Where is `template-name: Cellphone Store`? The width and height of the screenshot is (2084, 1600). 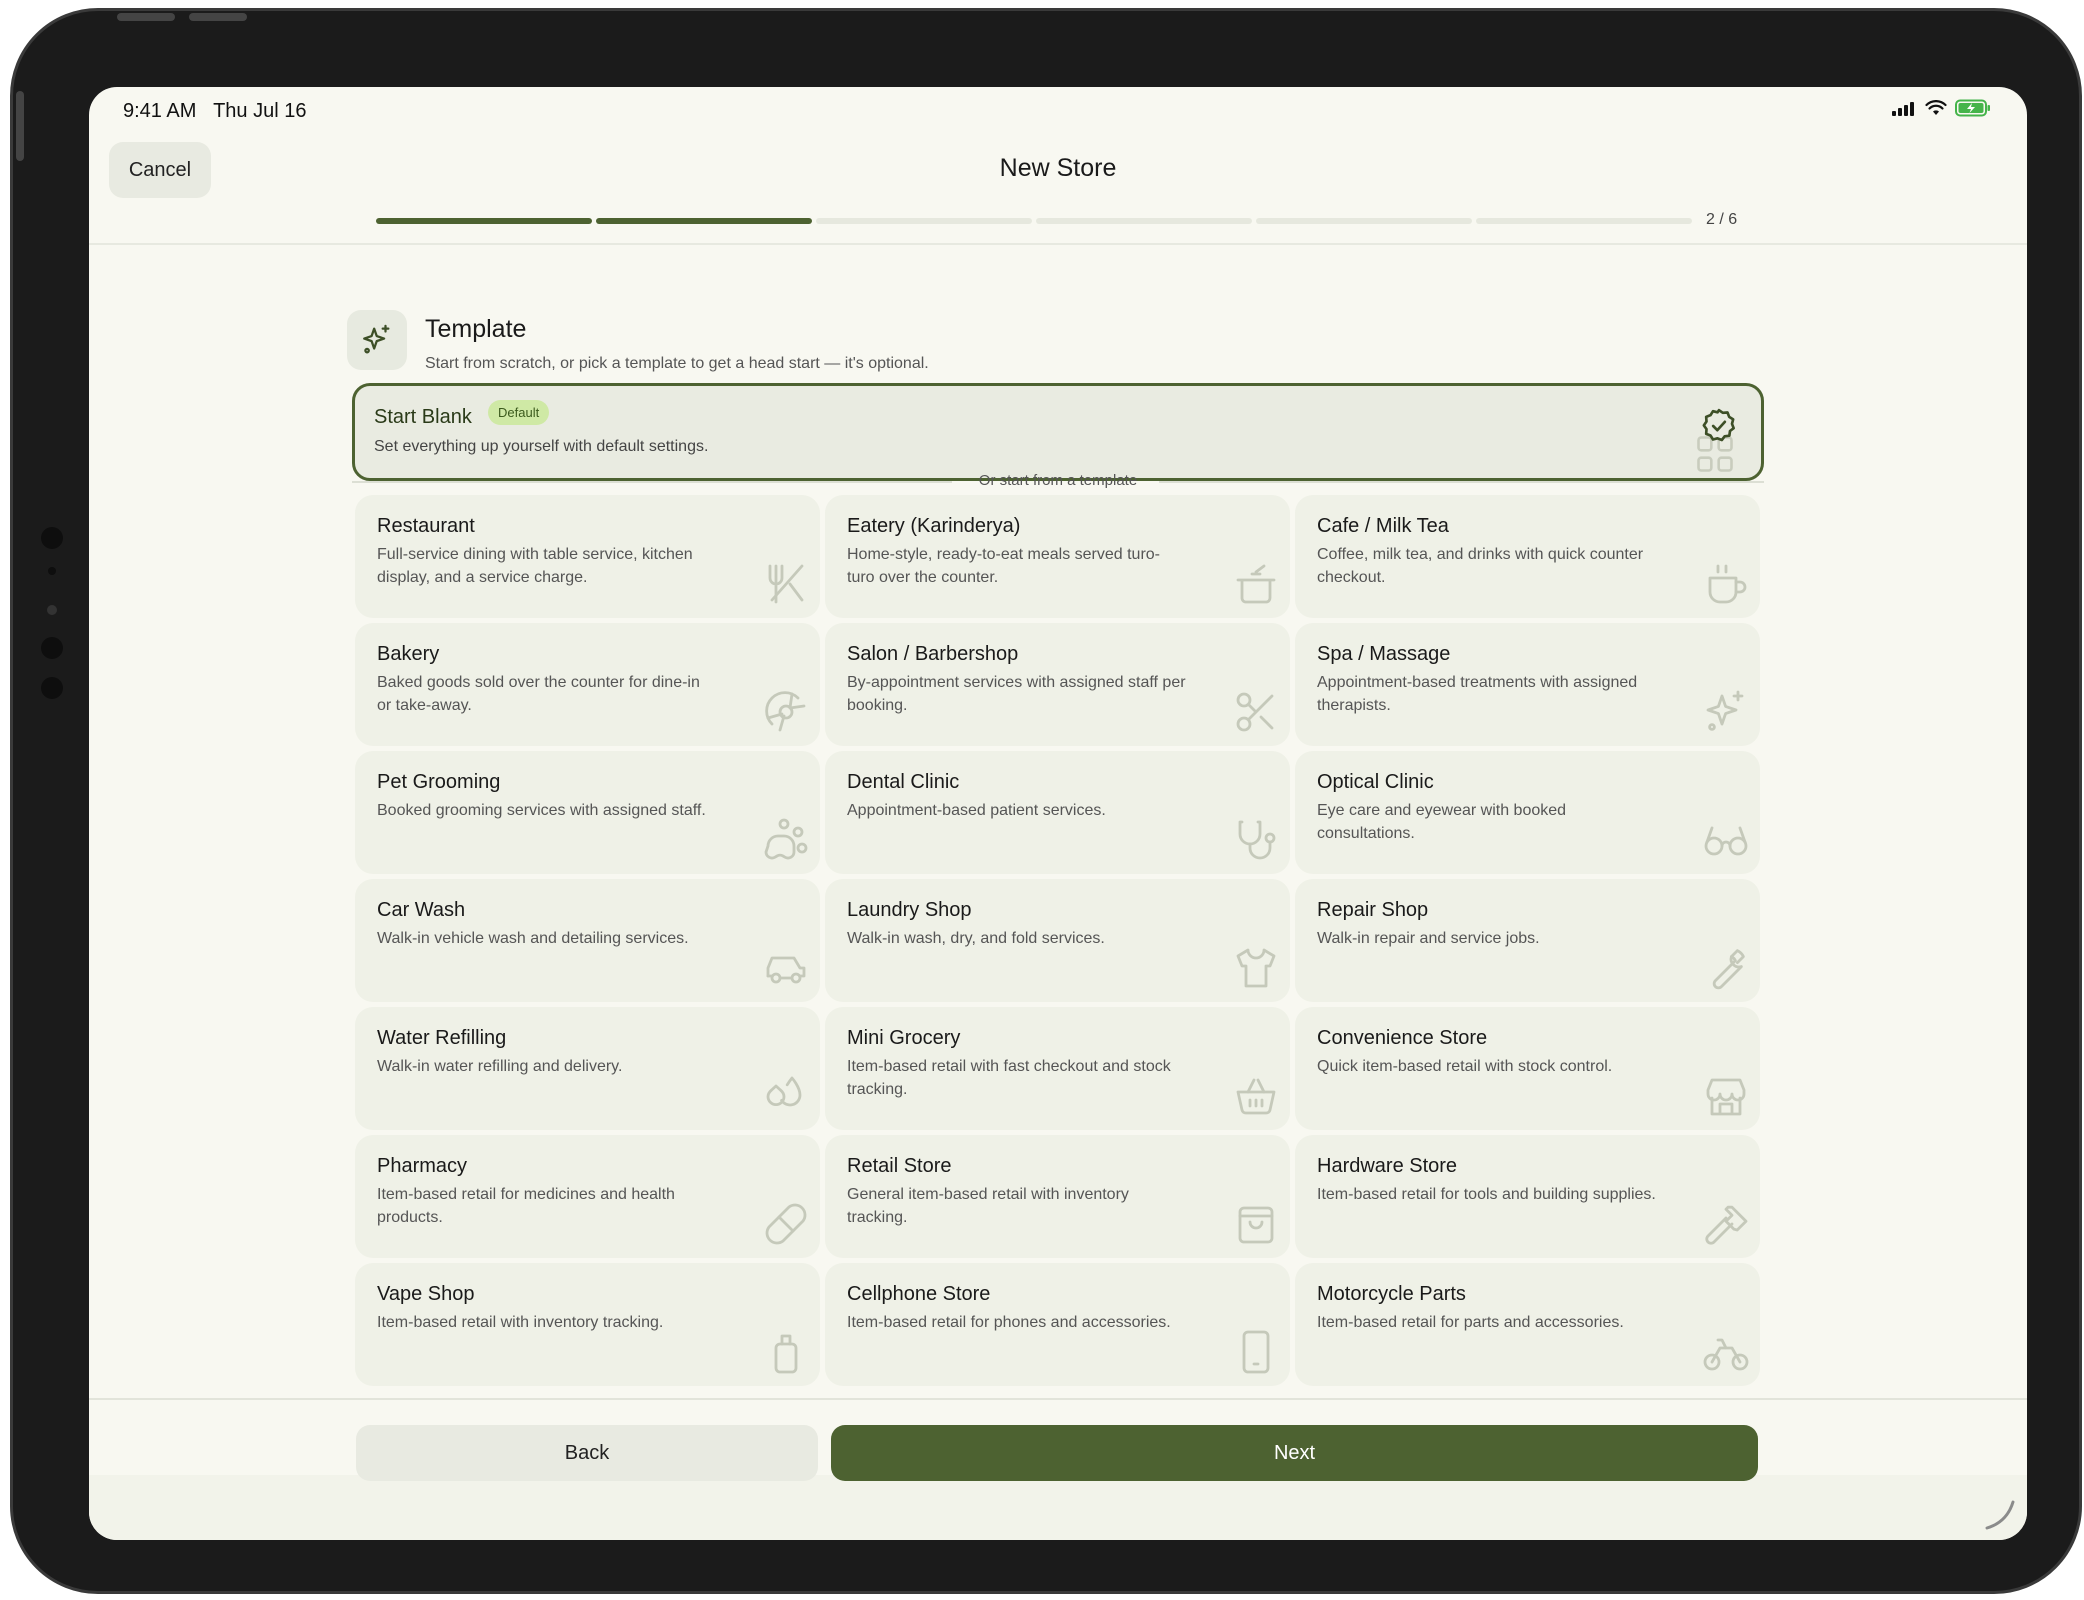
template-name: Cellphone Store is located at coordinates (919, 1294).